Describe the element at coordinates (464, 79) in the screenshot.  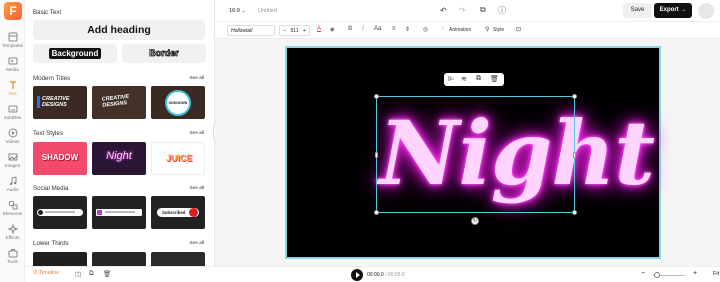
I see `layers-icon: ≋` at that location.